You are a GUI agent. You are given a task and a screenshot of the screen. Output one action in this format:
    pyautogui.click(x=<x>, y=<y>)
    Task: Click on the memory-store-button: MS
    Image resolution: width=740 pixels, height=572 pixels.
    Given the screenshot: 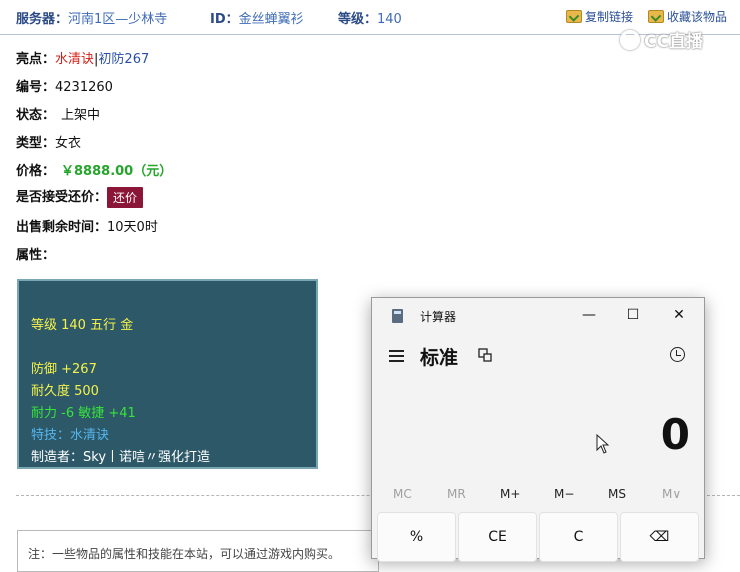 What is the action you would take?
    pyautogui.click(x=617, y=494)
    